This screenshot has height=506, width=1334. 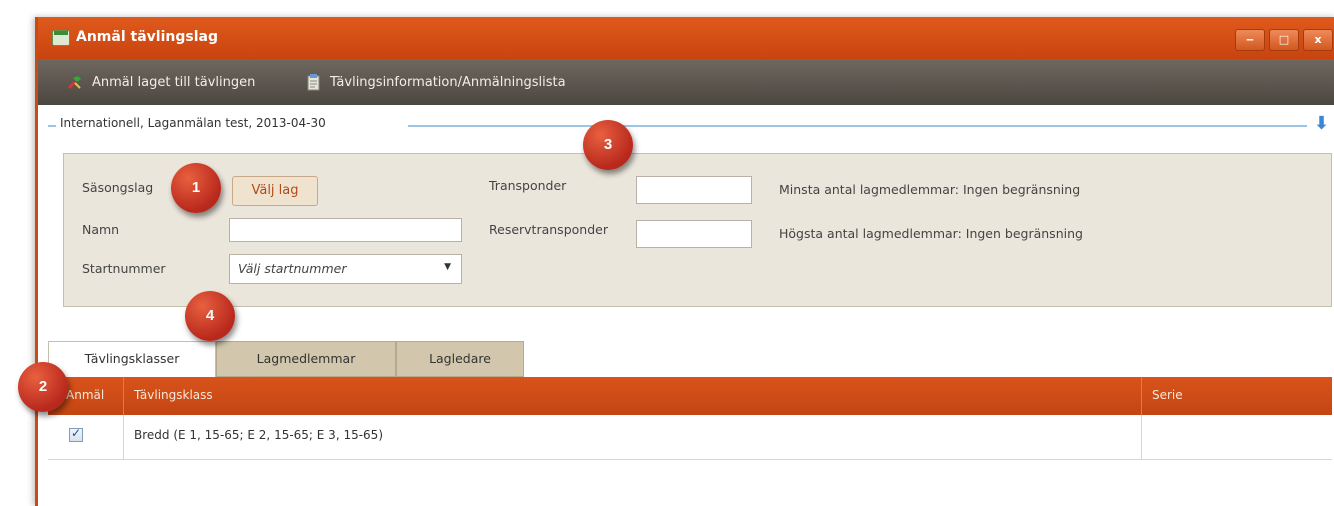 I want to click on start-number-select: Välj startnummer ▼, so click(x=345, y=269).